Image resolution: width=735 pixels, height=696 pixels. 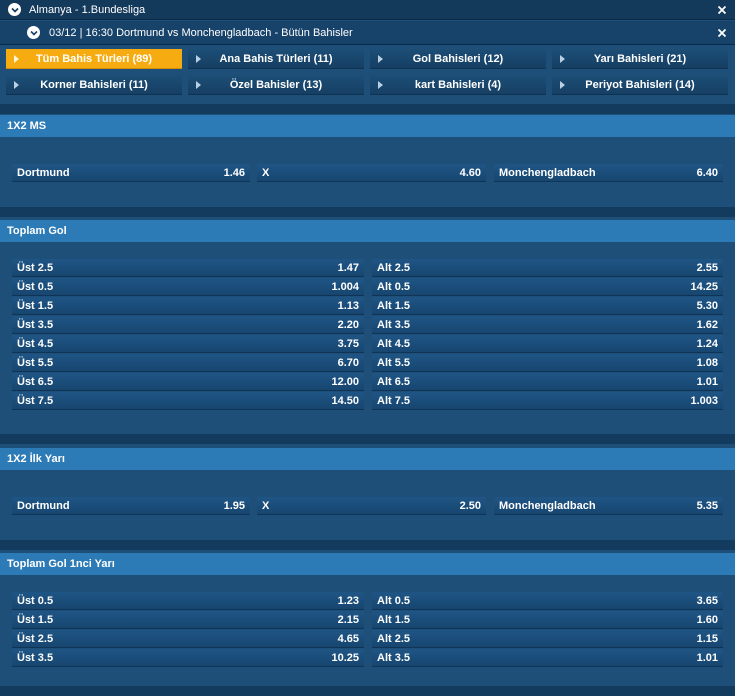 I want to click on odd-value: 2.50, so click(x=470, y=505).